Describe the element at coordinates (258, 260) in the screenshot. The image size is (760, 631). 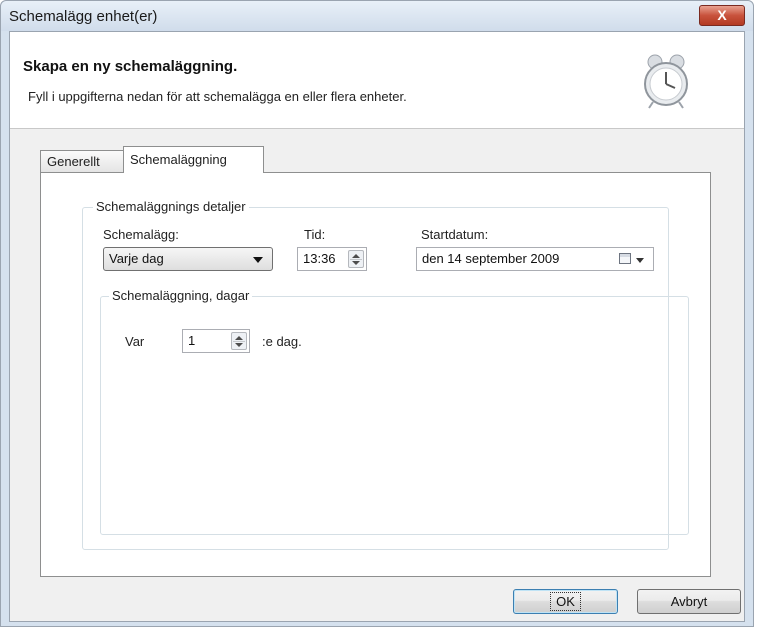
I see `chevron-down-icon` at that location.